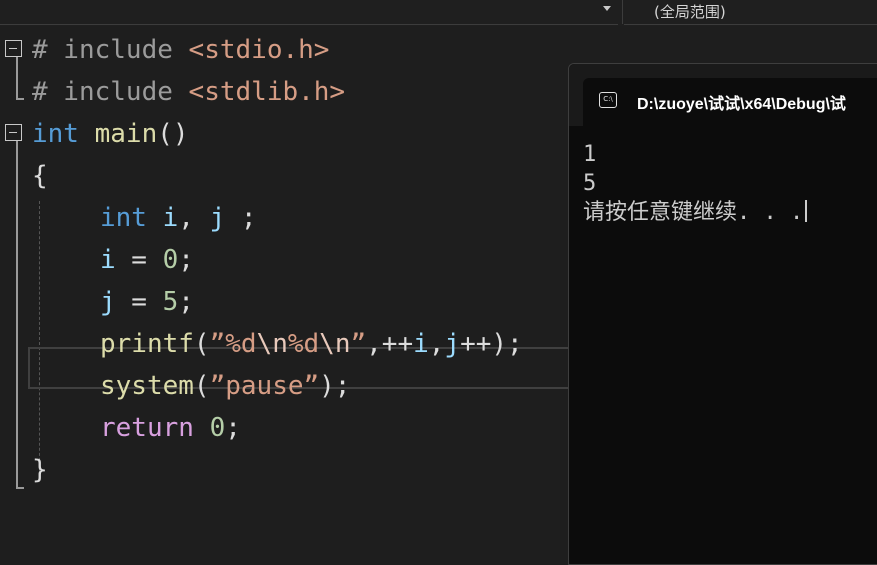 The width and height of the screenshot is (877, 565). What do you see at coordinates (147, 260) in the screenshot?
I see `code-line-6: i = 0;` at bounding box center [147, 260].